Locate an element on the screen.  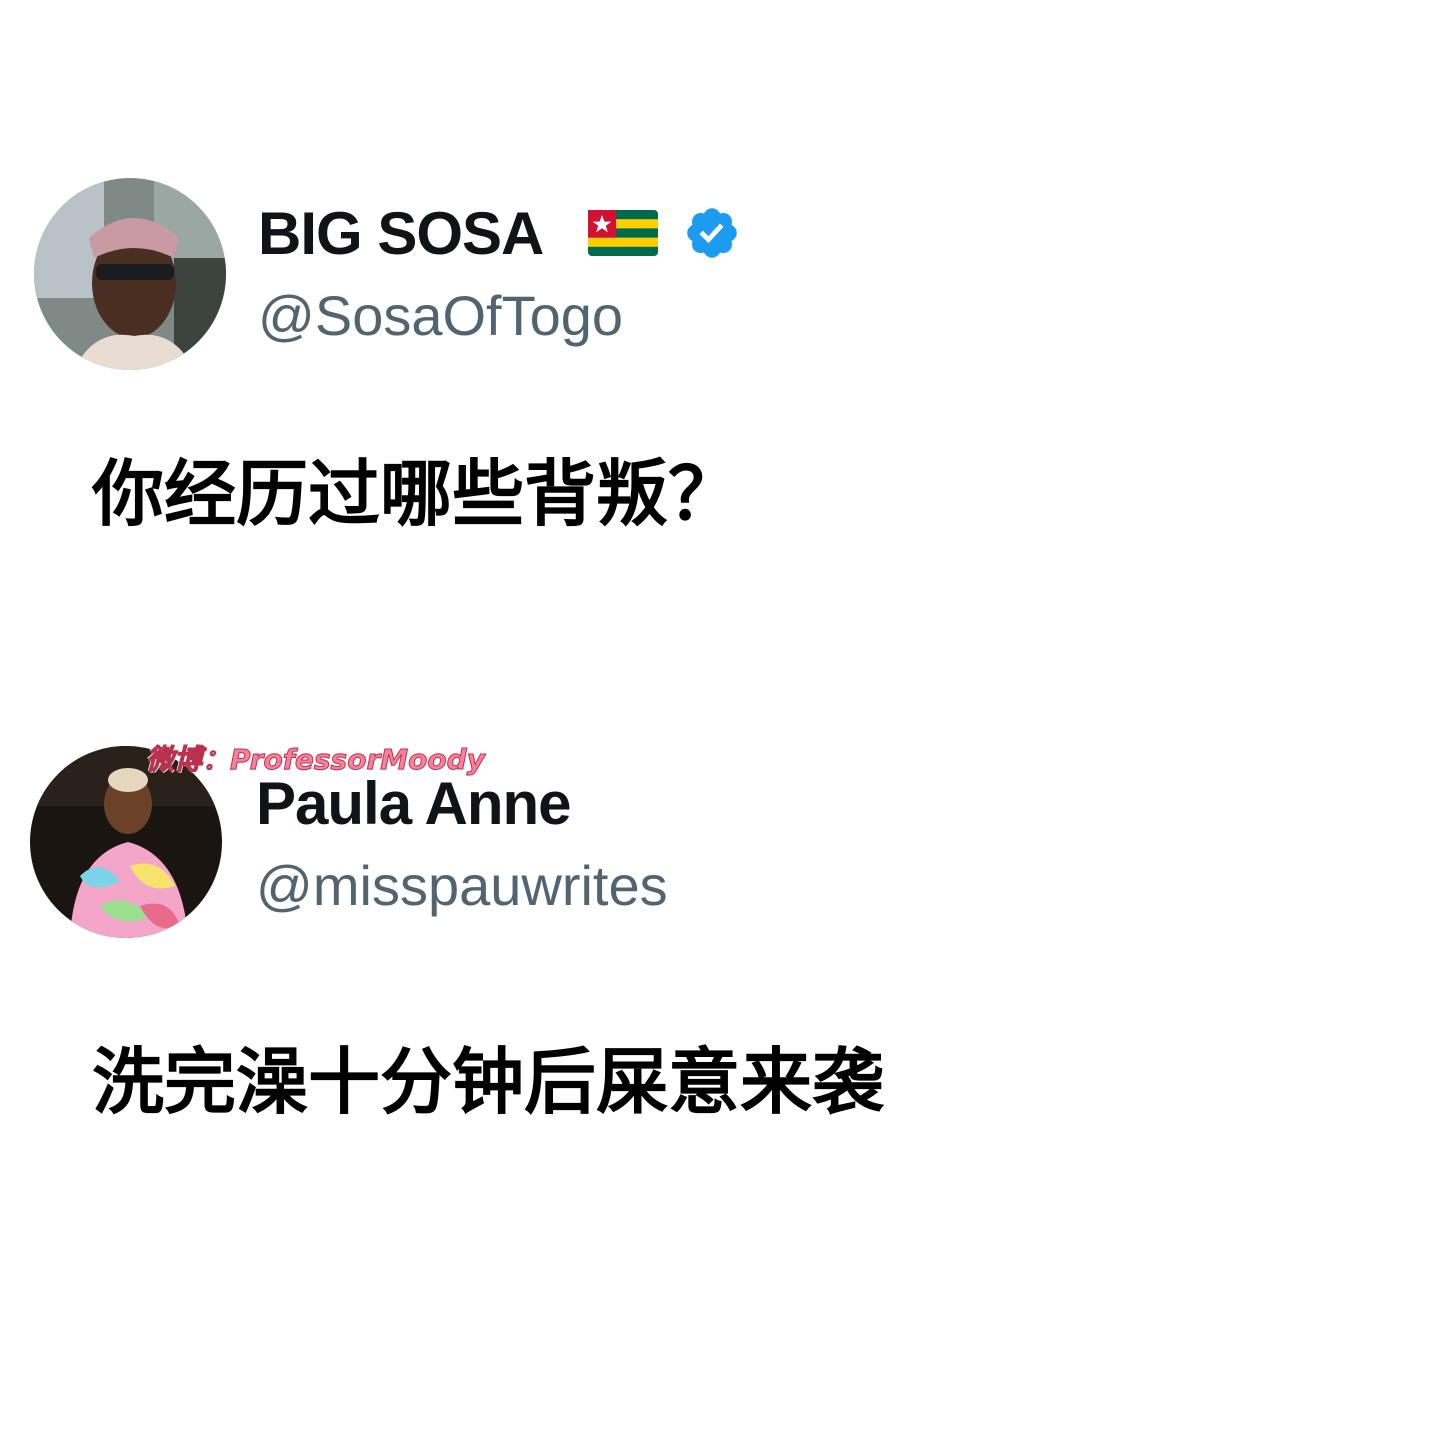
verified-badge-icon is located at coordinates (712, 233).